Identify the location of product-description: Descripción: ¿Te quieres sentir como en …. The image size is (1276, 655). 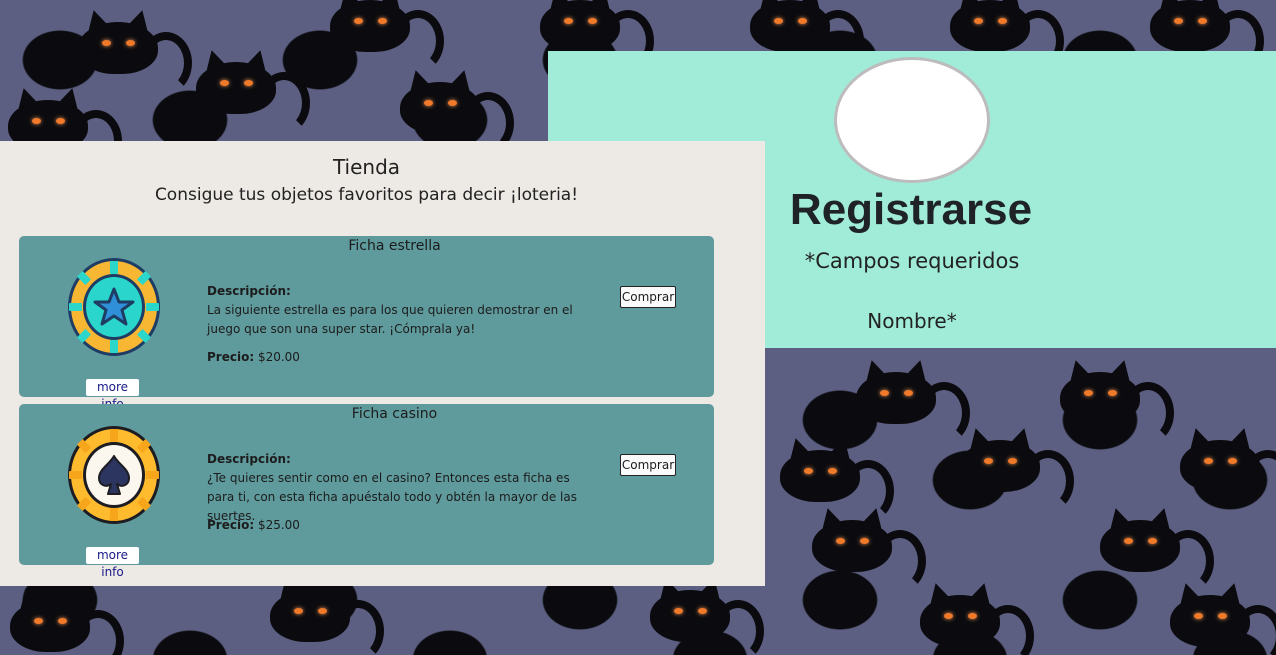
(399, 488).